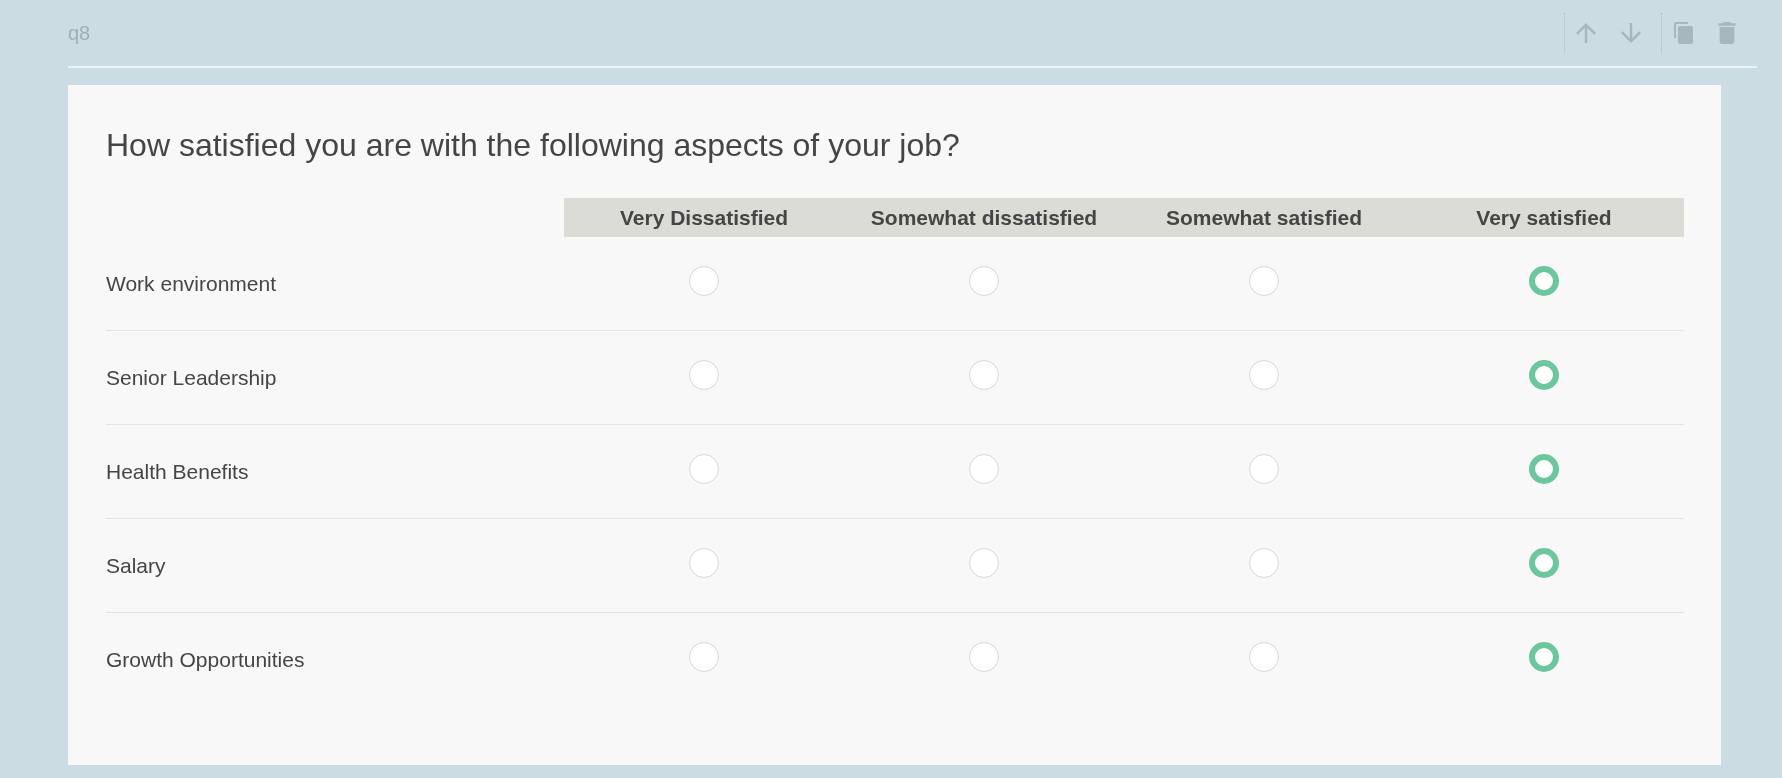  What do you see at coordinates (205, 660) in the screenshot?
I see `row-label: Growth Opportunities` at bounding box center [205, 660].